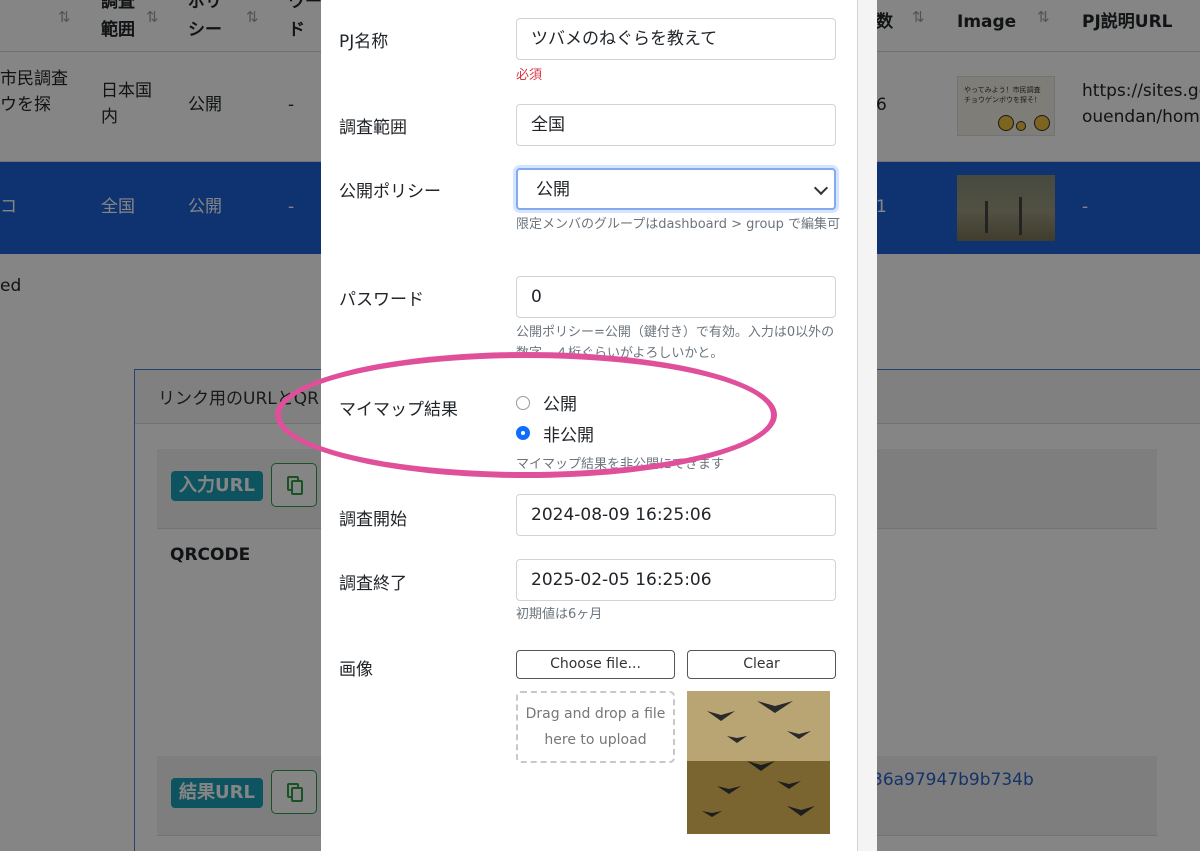 The width and height of the screenshot is (1200, 851). Describe the element at coordinates (559, 614) in the screenshot. I see `end-help: 初期値は6ヶ月` at that location.